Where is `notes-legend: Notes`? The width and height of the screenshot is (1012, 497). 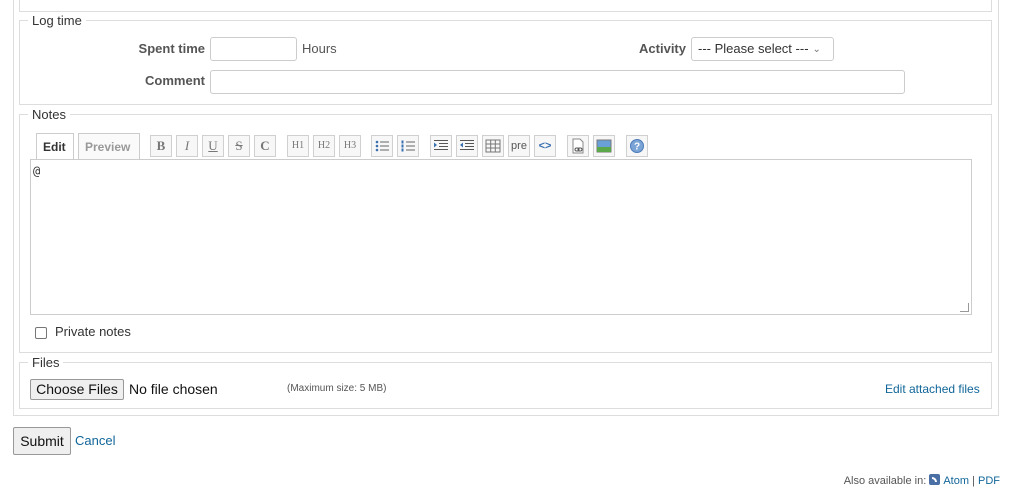 notes-legend: Notes is located at coordinates (49, 114).